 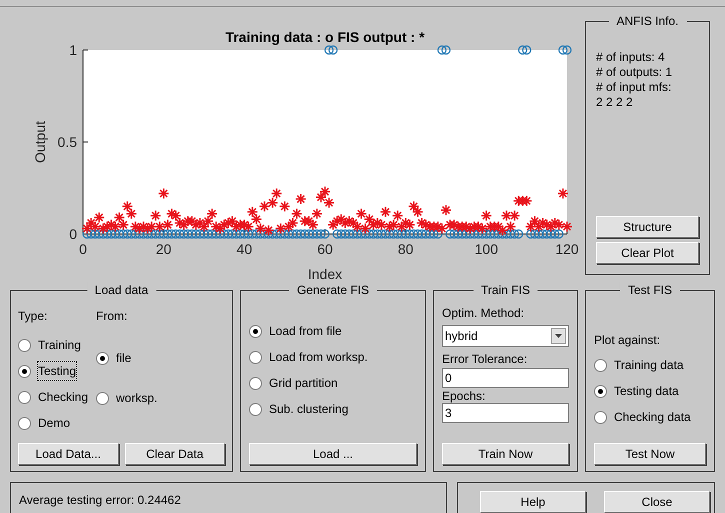 I want to click on x-tick-label: 100, so click(x=486, y=249).